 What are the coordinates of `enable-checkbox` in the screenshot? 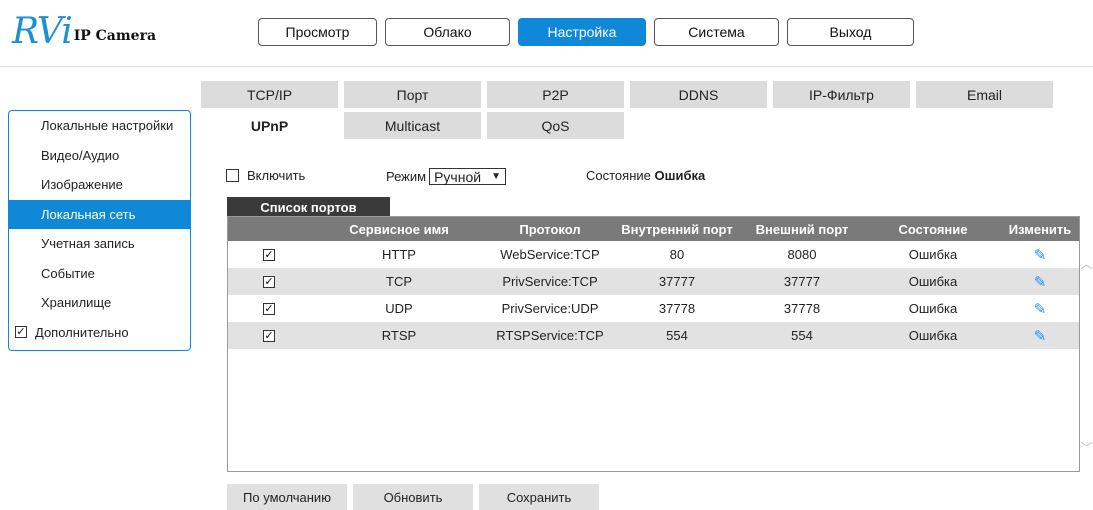 It's located at (232, 175).